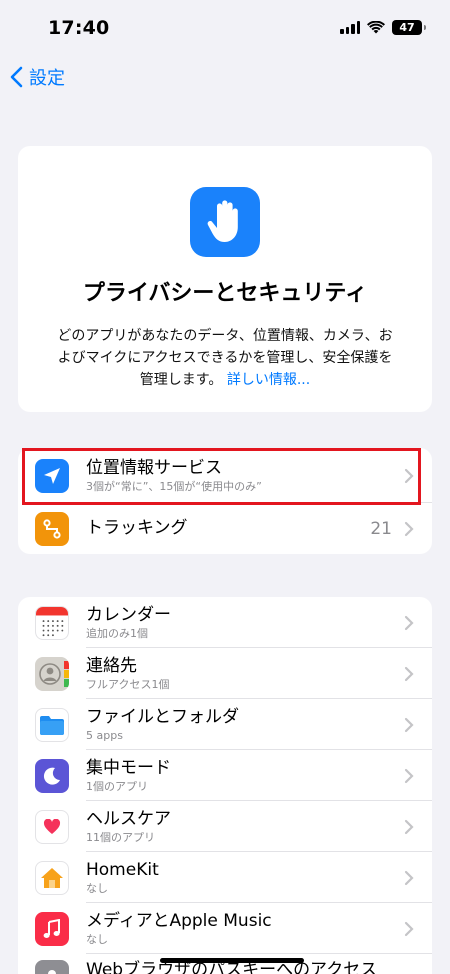 This screenshot has height=974, width=450. I want to click on files-folders-row: ファイルとフォルダ 5 apps, so click(225, 724).